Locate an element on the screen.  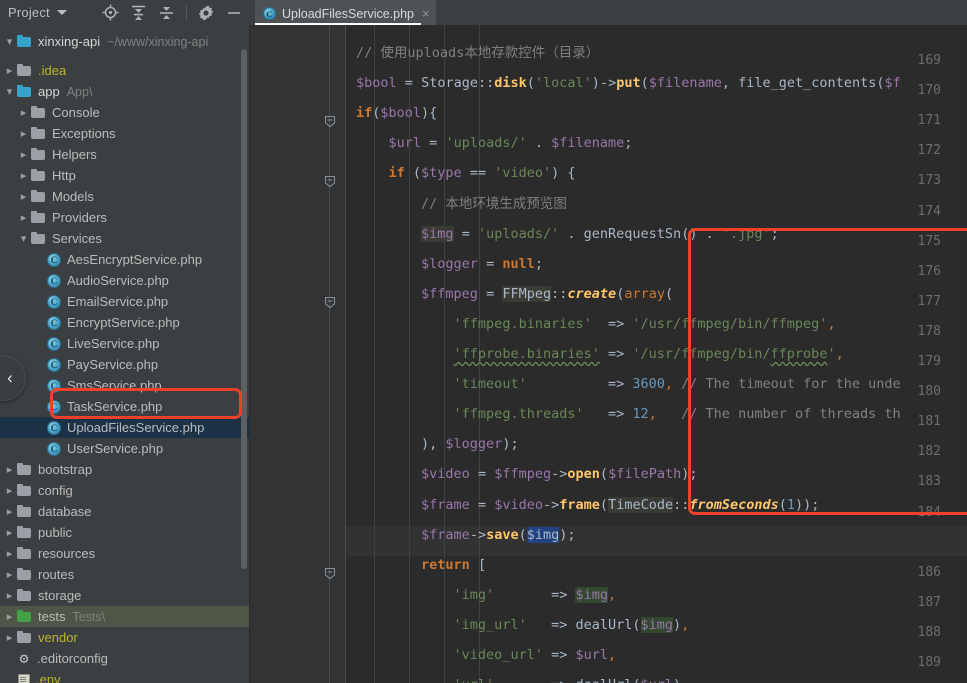
tree-item-database: ▸ database is located at coordinates (125, 511).